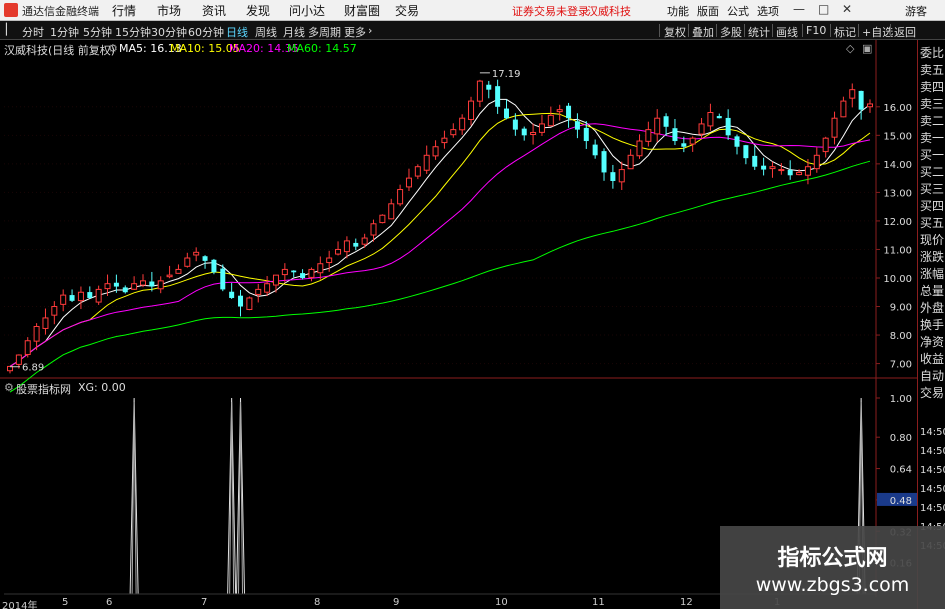  What do you see at coordinates (97, 32) in the screenshot?
I see `period-5min: 5分钟` at bounding box center [97, 32].